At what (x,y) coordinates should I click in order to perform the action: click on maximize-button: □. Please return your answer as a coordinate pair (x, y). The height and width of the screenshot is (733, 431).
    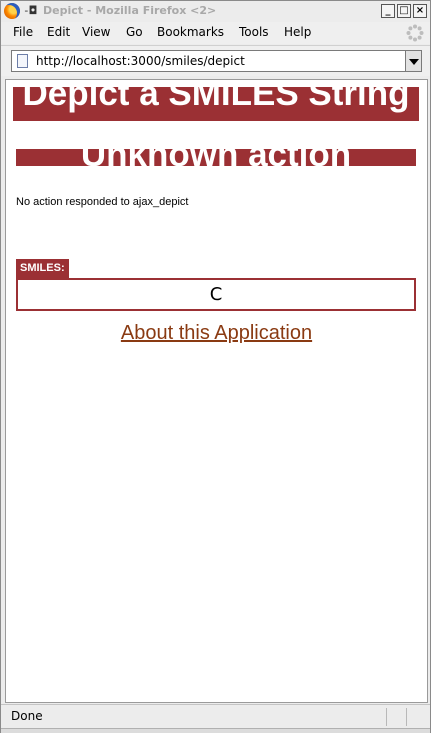
    Looking at the image, I should click on (404, 11).